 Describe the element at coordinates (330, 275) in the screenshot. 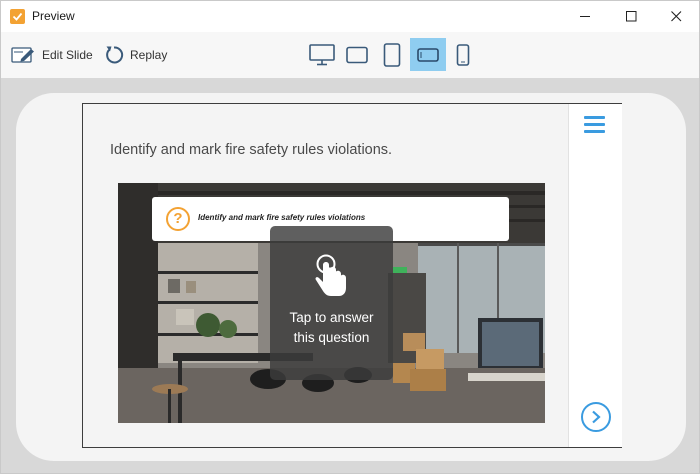

I see `tap-hand-icon` at that location.